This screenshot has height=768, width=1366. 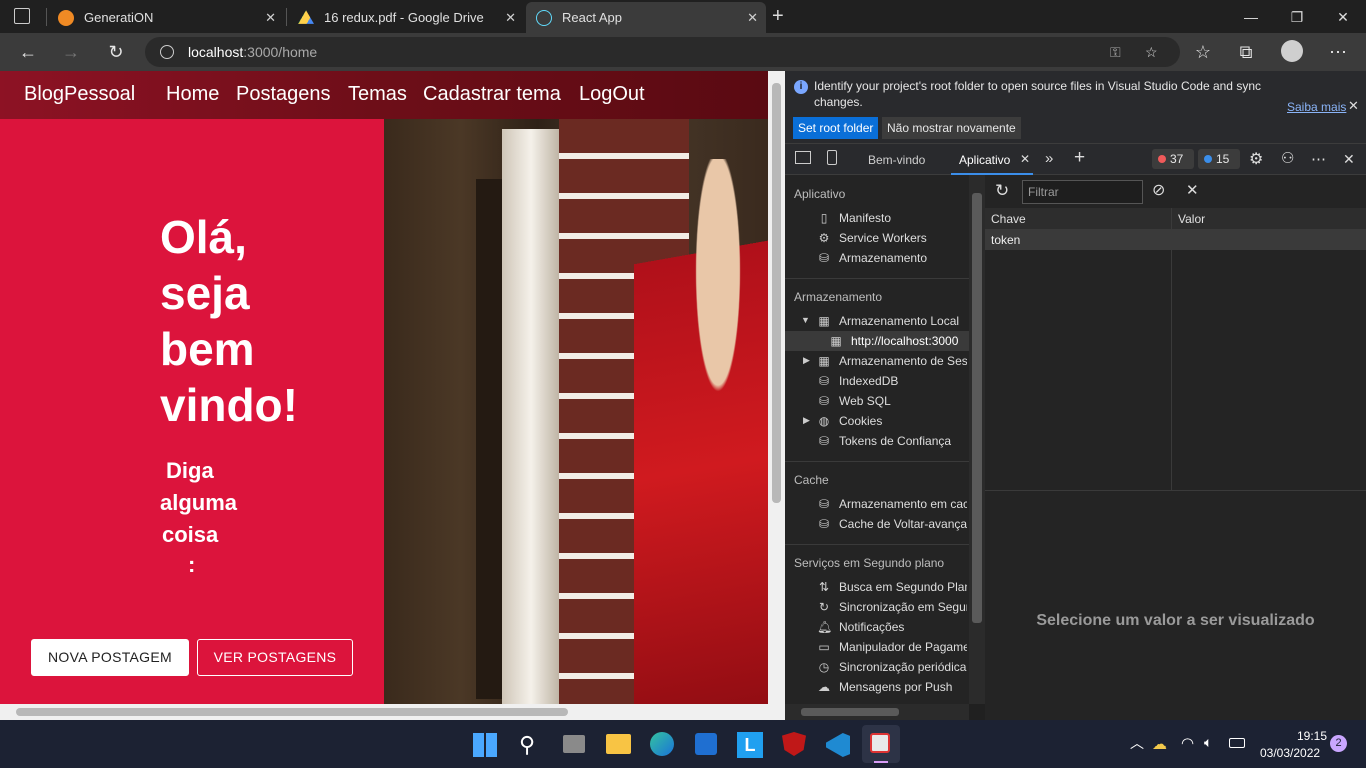 I want to click on expand-arrow-icon: ▼, so click(x=805, y=320).